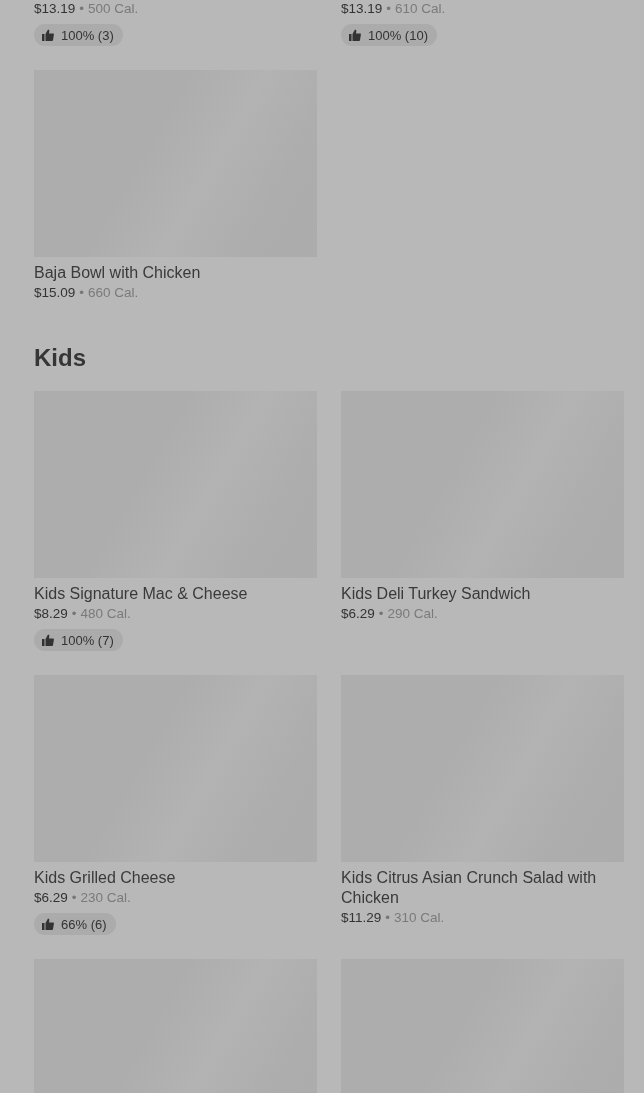 This screenshot has height=1093, width=644. What do you see at coordinates (419, 918) in the screenshot?
I see `item-calories: 310 Cal.` at bounding box center [419, 918].